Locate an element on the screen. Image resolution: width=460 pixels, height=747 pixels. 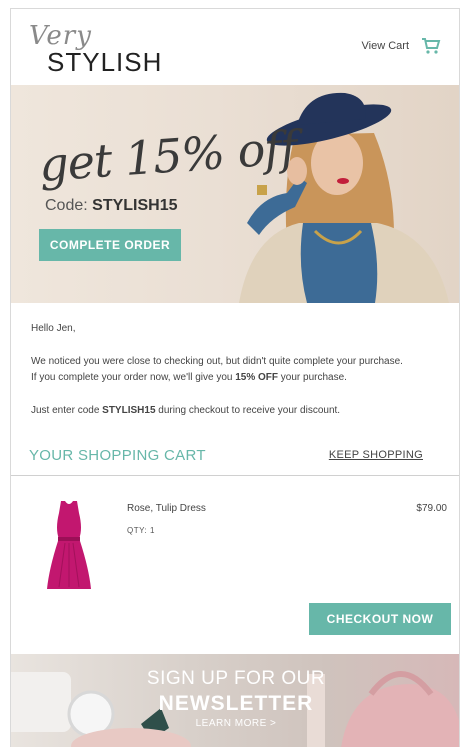
newsletter-banner: SIGN UP FOR OUR NEWSLETTER LEARN MORE > is located at coordinates (235, 700).